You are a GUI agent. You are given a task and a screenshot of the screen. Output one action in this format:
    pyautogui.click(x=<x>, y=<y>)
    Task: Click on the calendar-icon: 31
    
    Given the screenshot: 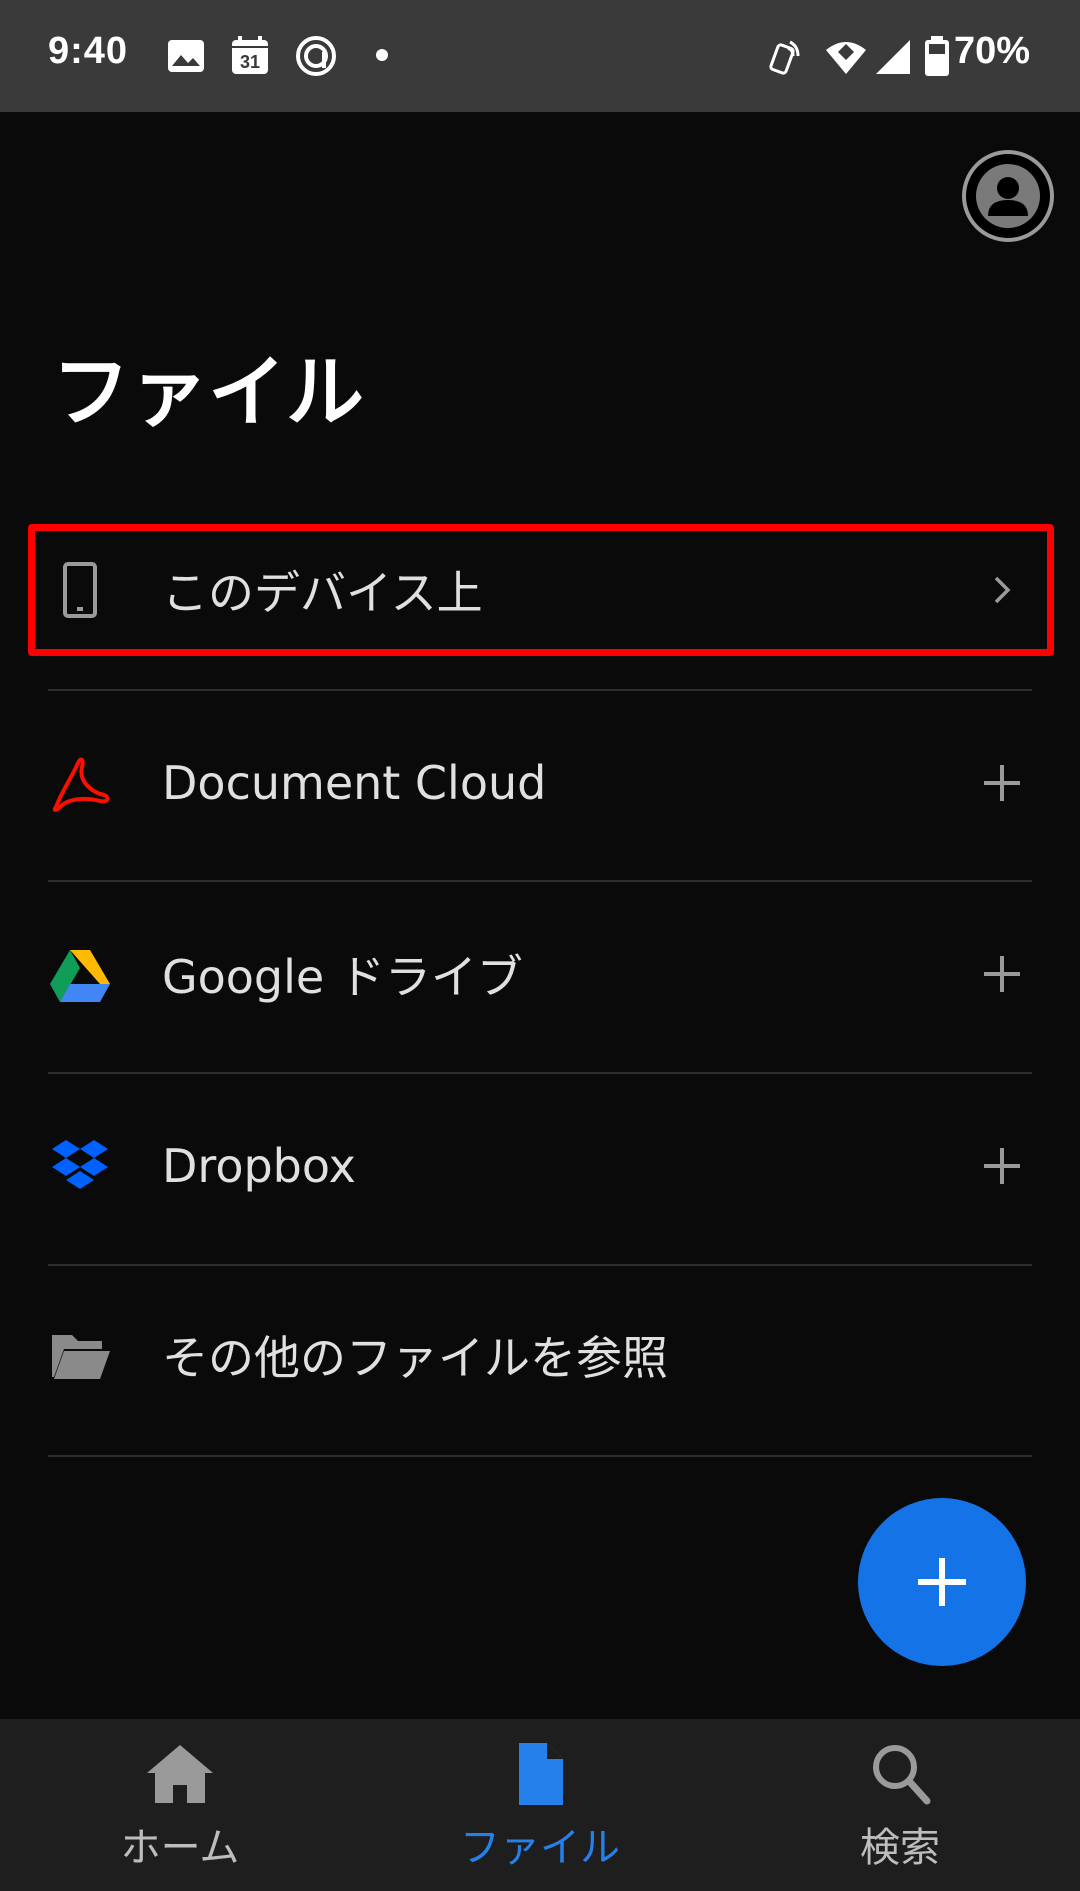 What is the action you would take?
    pyautogui.click(x=250, y=55)
    